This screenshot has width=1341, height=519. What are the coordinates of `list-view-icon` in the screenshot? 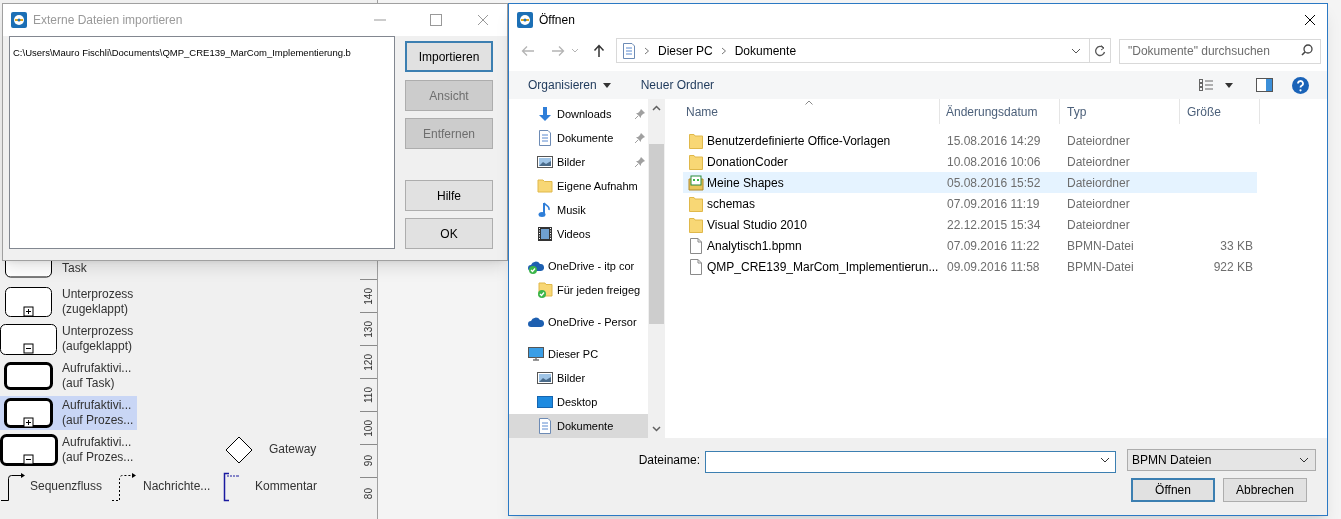 It's located at (1206, 85).